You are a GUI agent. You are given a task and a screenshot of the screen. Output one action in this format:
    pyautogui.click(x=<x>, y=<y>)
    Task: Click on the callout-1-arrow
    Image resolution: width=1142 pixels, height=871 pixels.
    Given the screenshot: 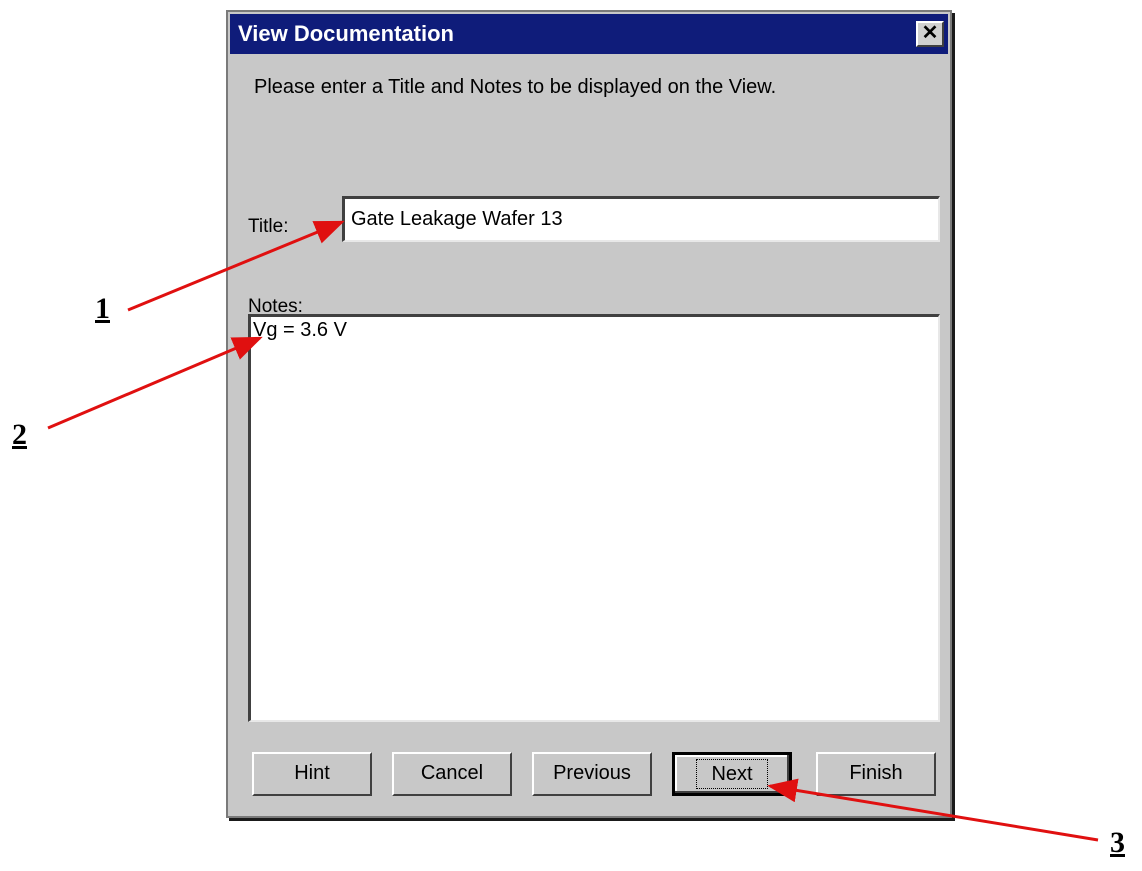 What is the action you would take?
    pyautogui.click(x=236, y=266)
    